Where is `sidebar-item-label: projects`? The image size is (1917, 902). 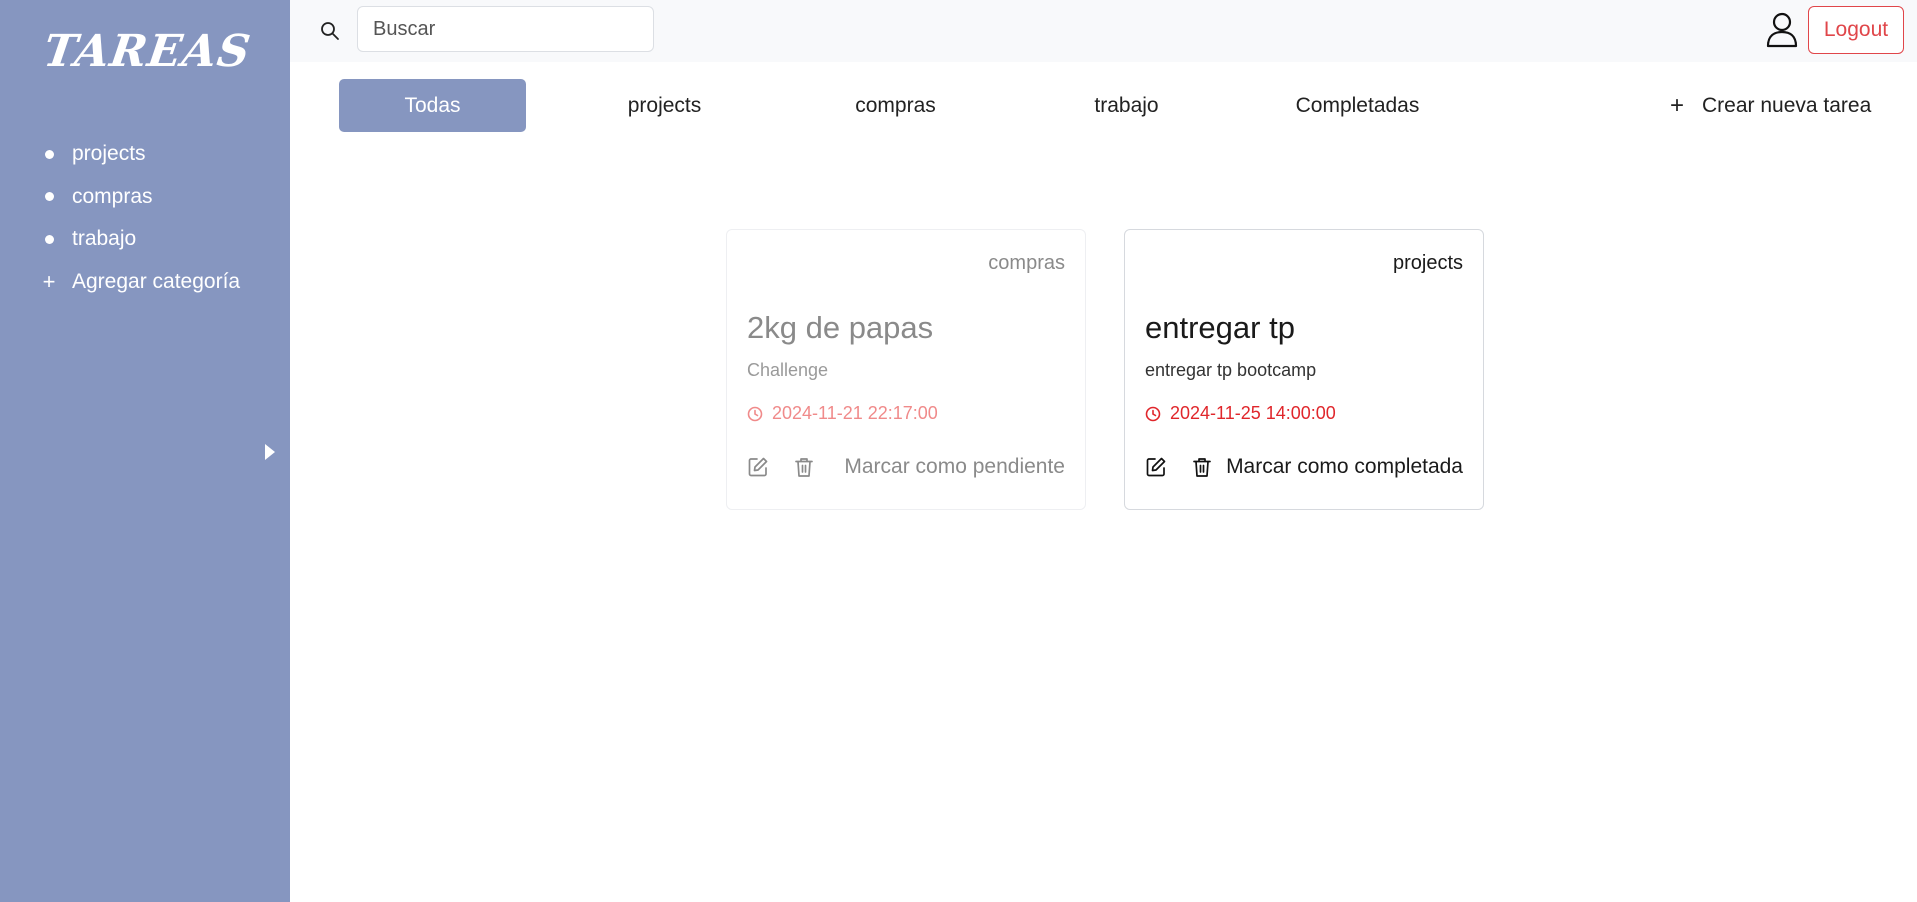 sidebar-item-label: projects is located at coordinates (109, 154).